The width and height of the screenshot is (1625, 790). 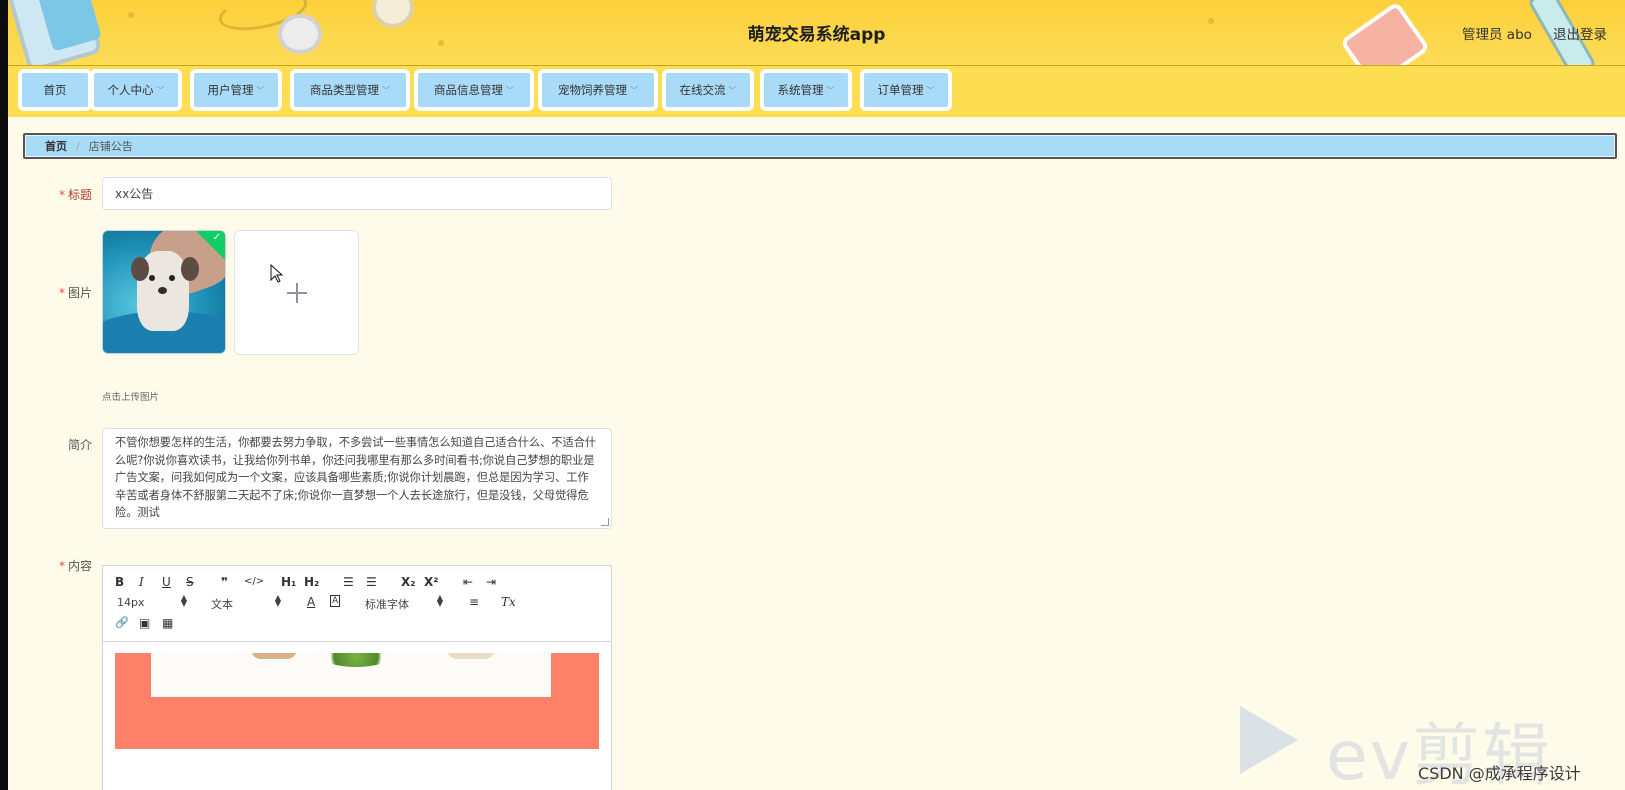 What do you see at coordinates (900, 90) in the screenshot?
I see `nav-item-label: 订单管理` at bounding box center [900, 90].